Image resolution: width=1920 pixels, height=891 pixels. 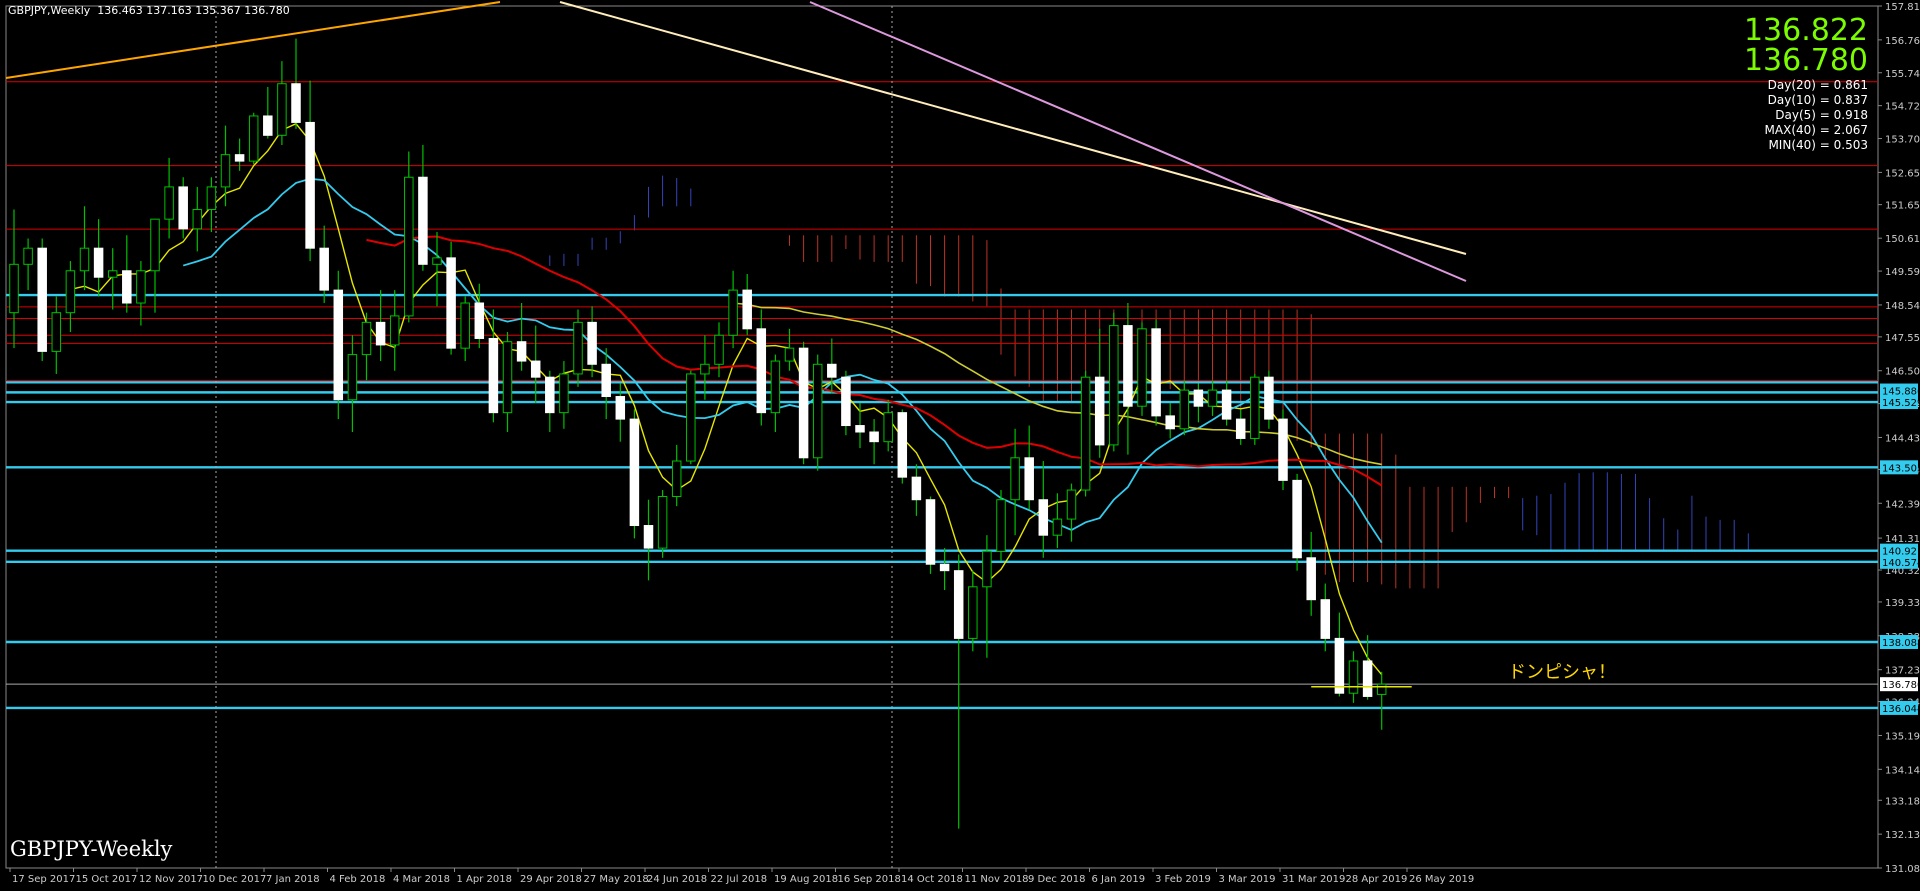 What do you see at coordinates (1057, 879) in the screenshot?
I see `x-tick-label: 9 Dec 2018` at bounding box center [1057, 879].